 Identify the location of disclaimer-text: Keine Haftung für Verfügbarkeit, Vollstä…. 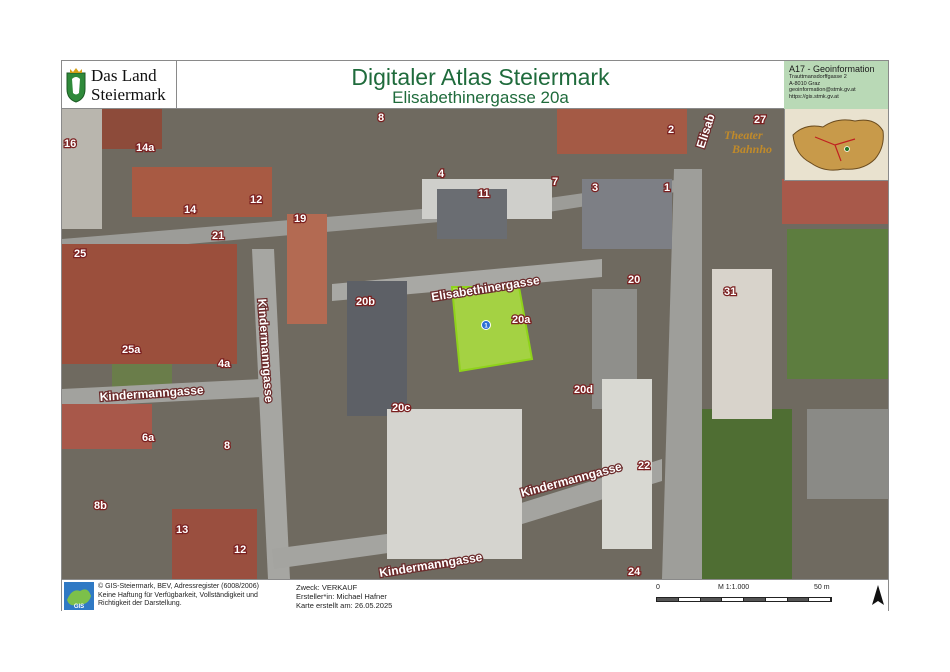
(178, 599).